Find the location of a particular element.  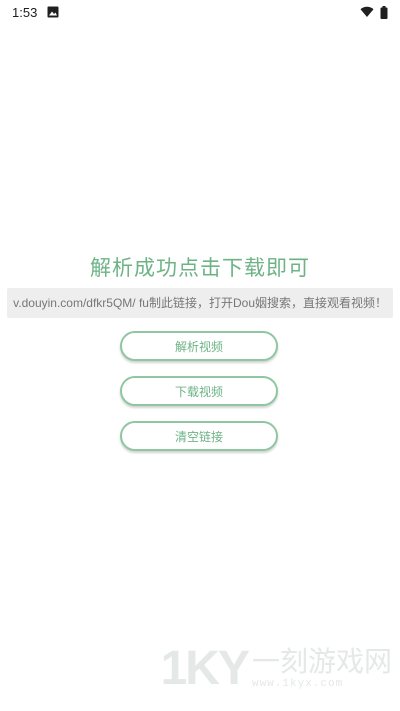

clear-link-button: 清空链接 is located at coordinates (199, 436).